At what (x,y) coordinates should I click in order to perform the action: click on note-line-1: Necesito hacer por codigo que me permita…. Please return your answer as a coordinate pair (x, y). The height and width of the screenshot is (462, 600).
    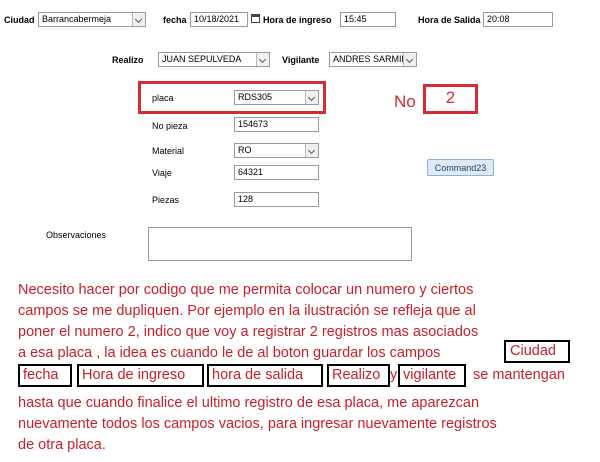
    Looking at the image, I should click on (246, 290).